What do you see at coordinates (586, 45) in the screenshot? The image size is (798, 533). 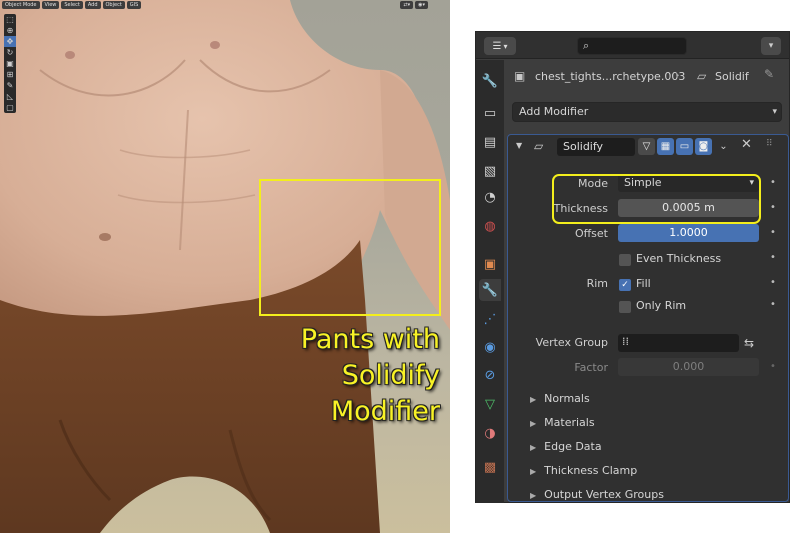 I see `search-icon: ⌕` at bounding box center [586, 45].